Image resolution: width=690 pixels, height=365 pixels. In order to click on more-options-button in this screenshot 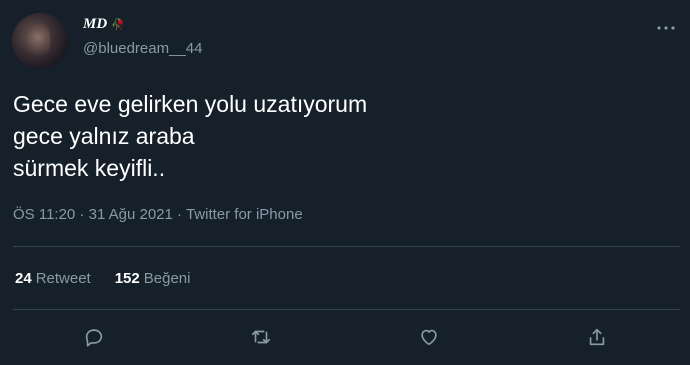, I will do `click(666, 28)`.